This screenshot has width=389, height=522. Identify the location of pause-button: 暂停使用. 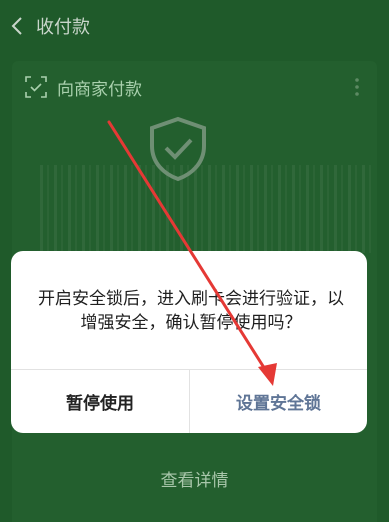
(100, 401).